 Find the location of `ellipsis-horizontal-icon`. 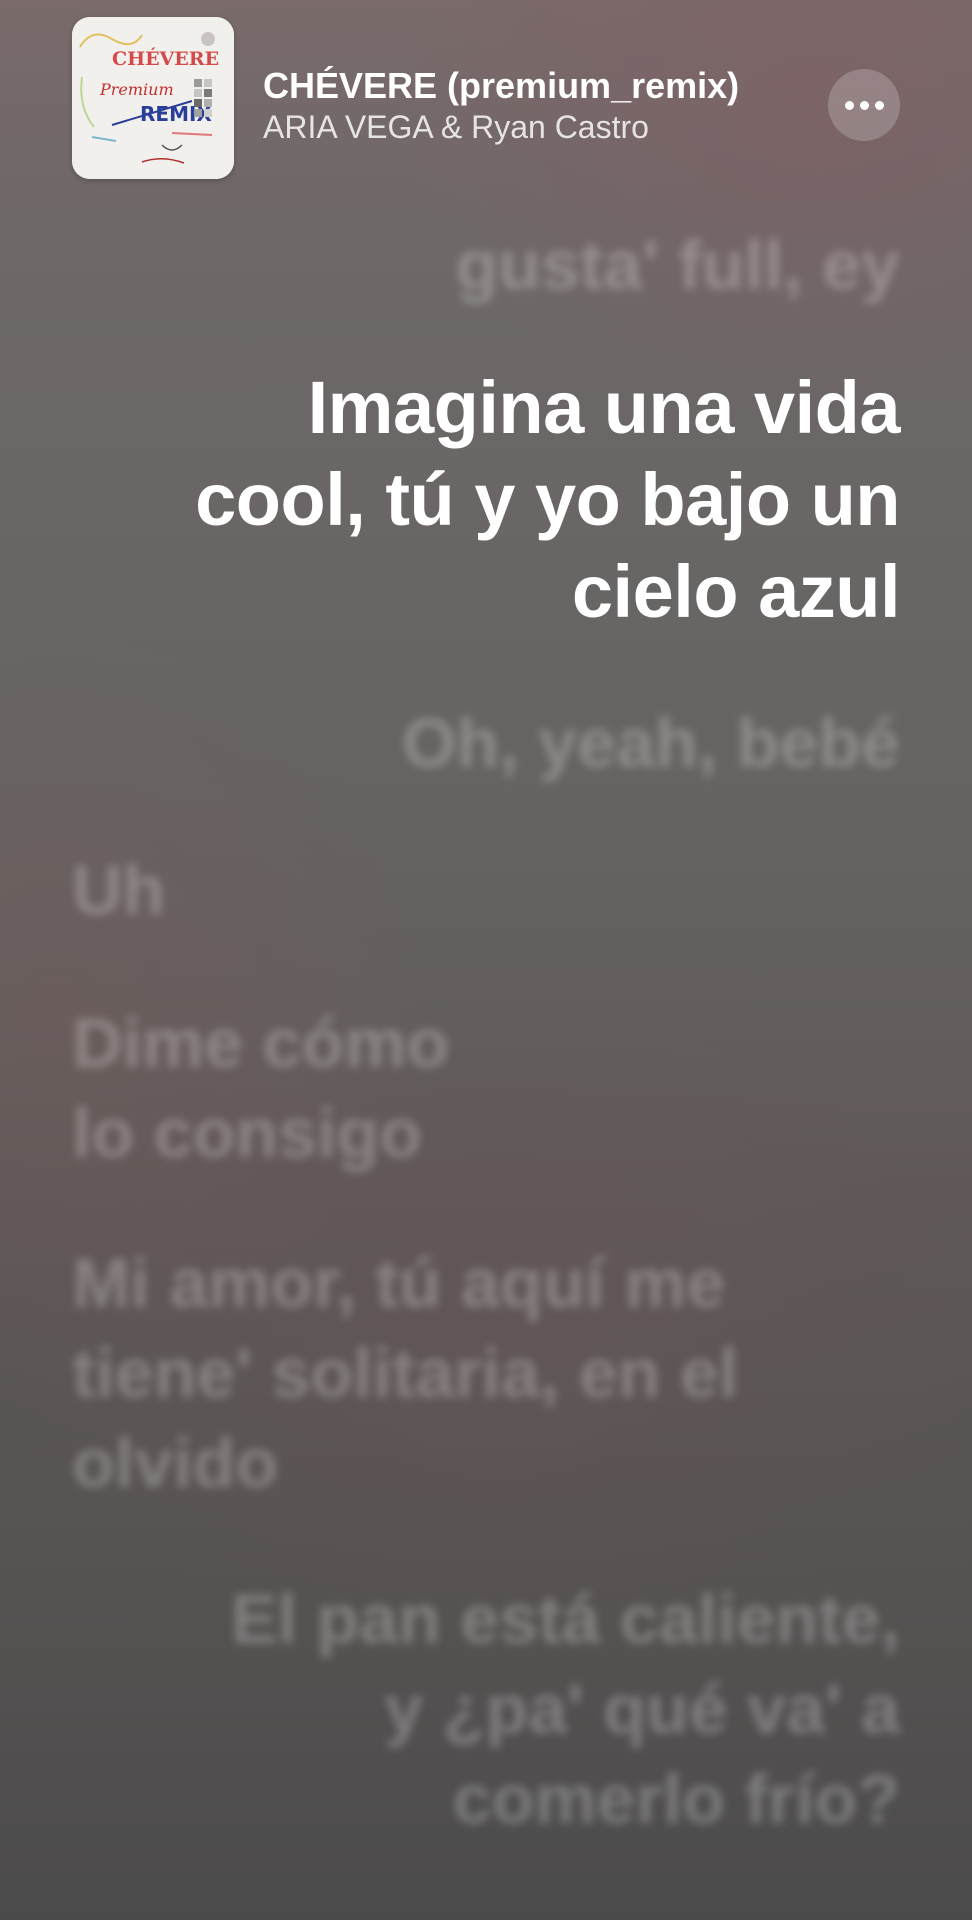

ellipsis-horizontal-icon is located at coordinates (864, 105).